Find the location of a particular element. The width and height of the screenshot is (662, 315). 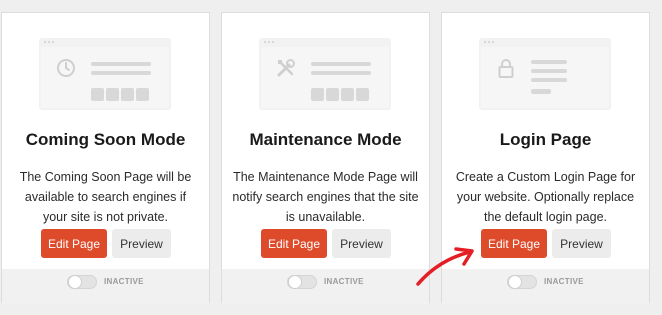

card-title: Maintenance Mode is located at coordinates (325, 139).